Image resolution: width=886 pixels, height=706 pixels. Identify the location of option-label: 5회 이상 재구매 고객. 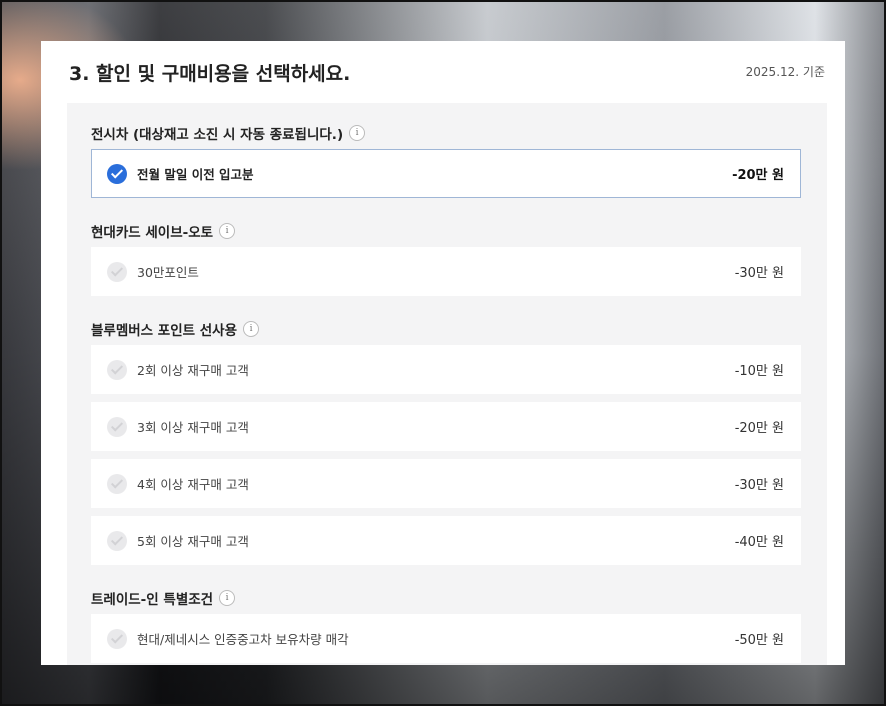
(193, 541).